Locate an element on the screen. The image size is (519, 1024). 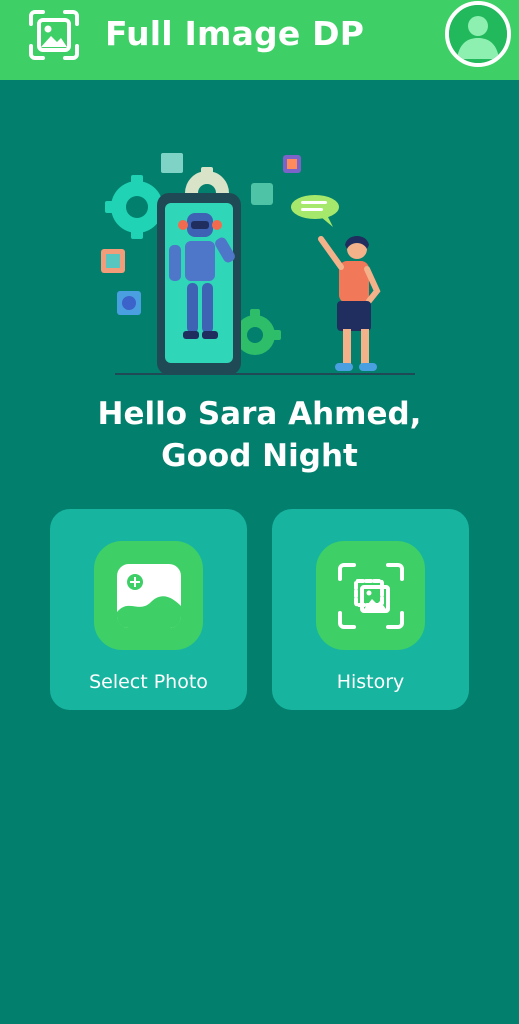
history-button: History is located at coordinates (370, 609).